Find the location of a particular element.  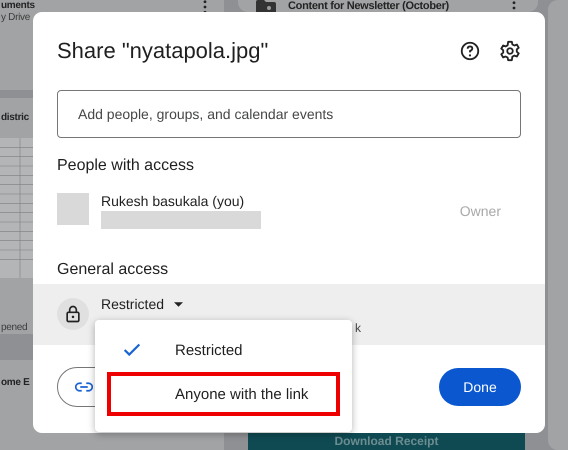

file-title: Content for Newsletter (October) is located at coordinates (368, 6).